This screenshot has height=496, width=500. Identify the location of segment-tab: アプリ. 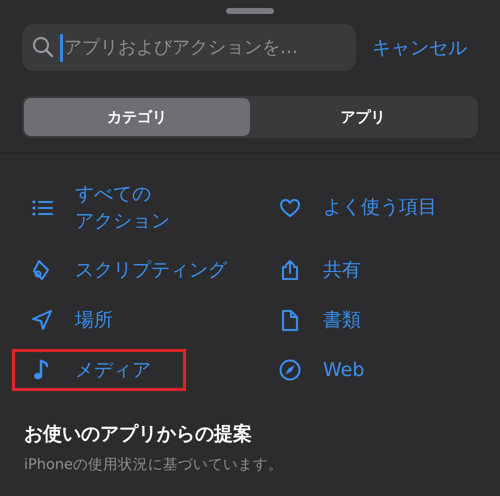
(363, 117).